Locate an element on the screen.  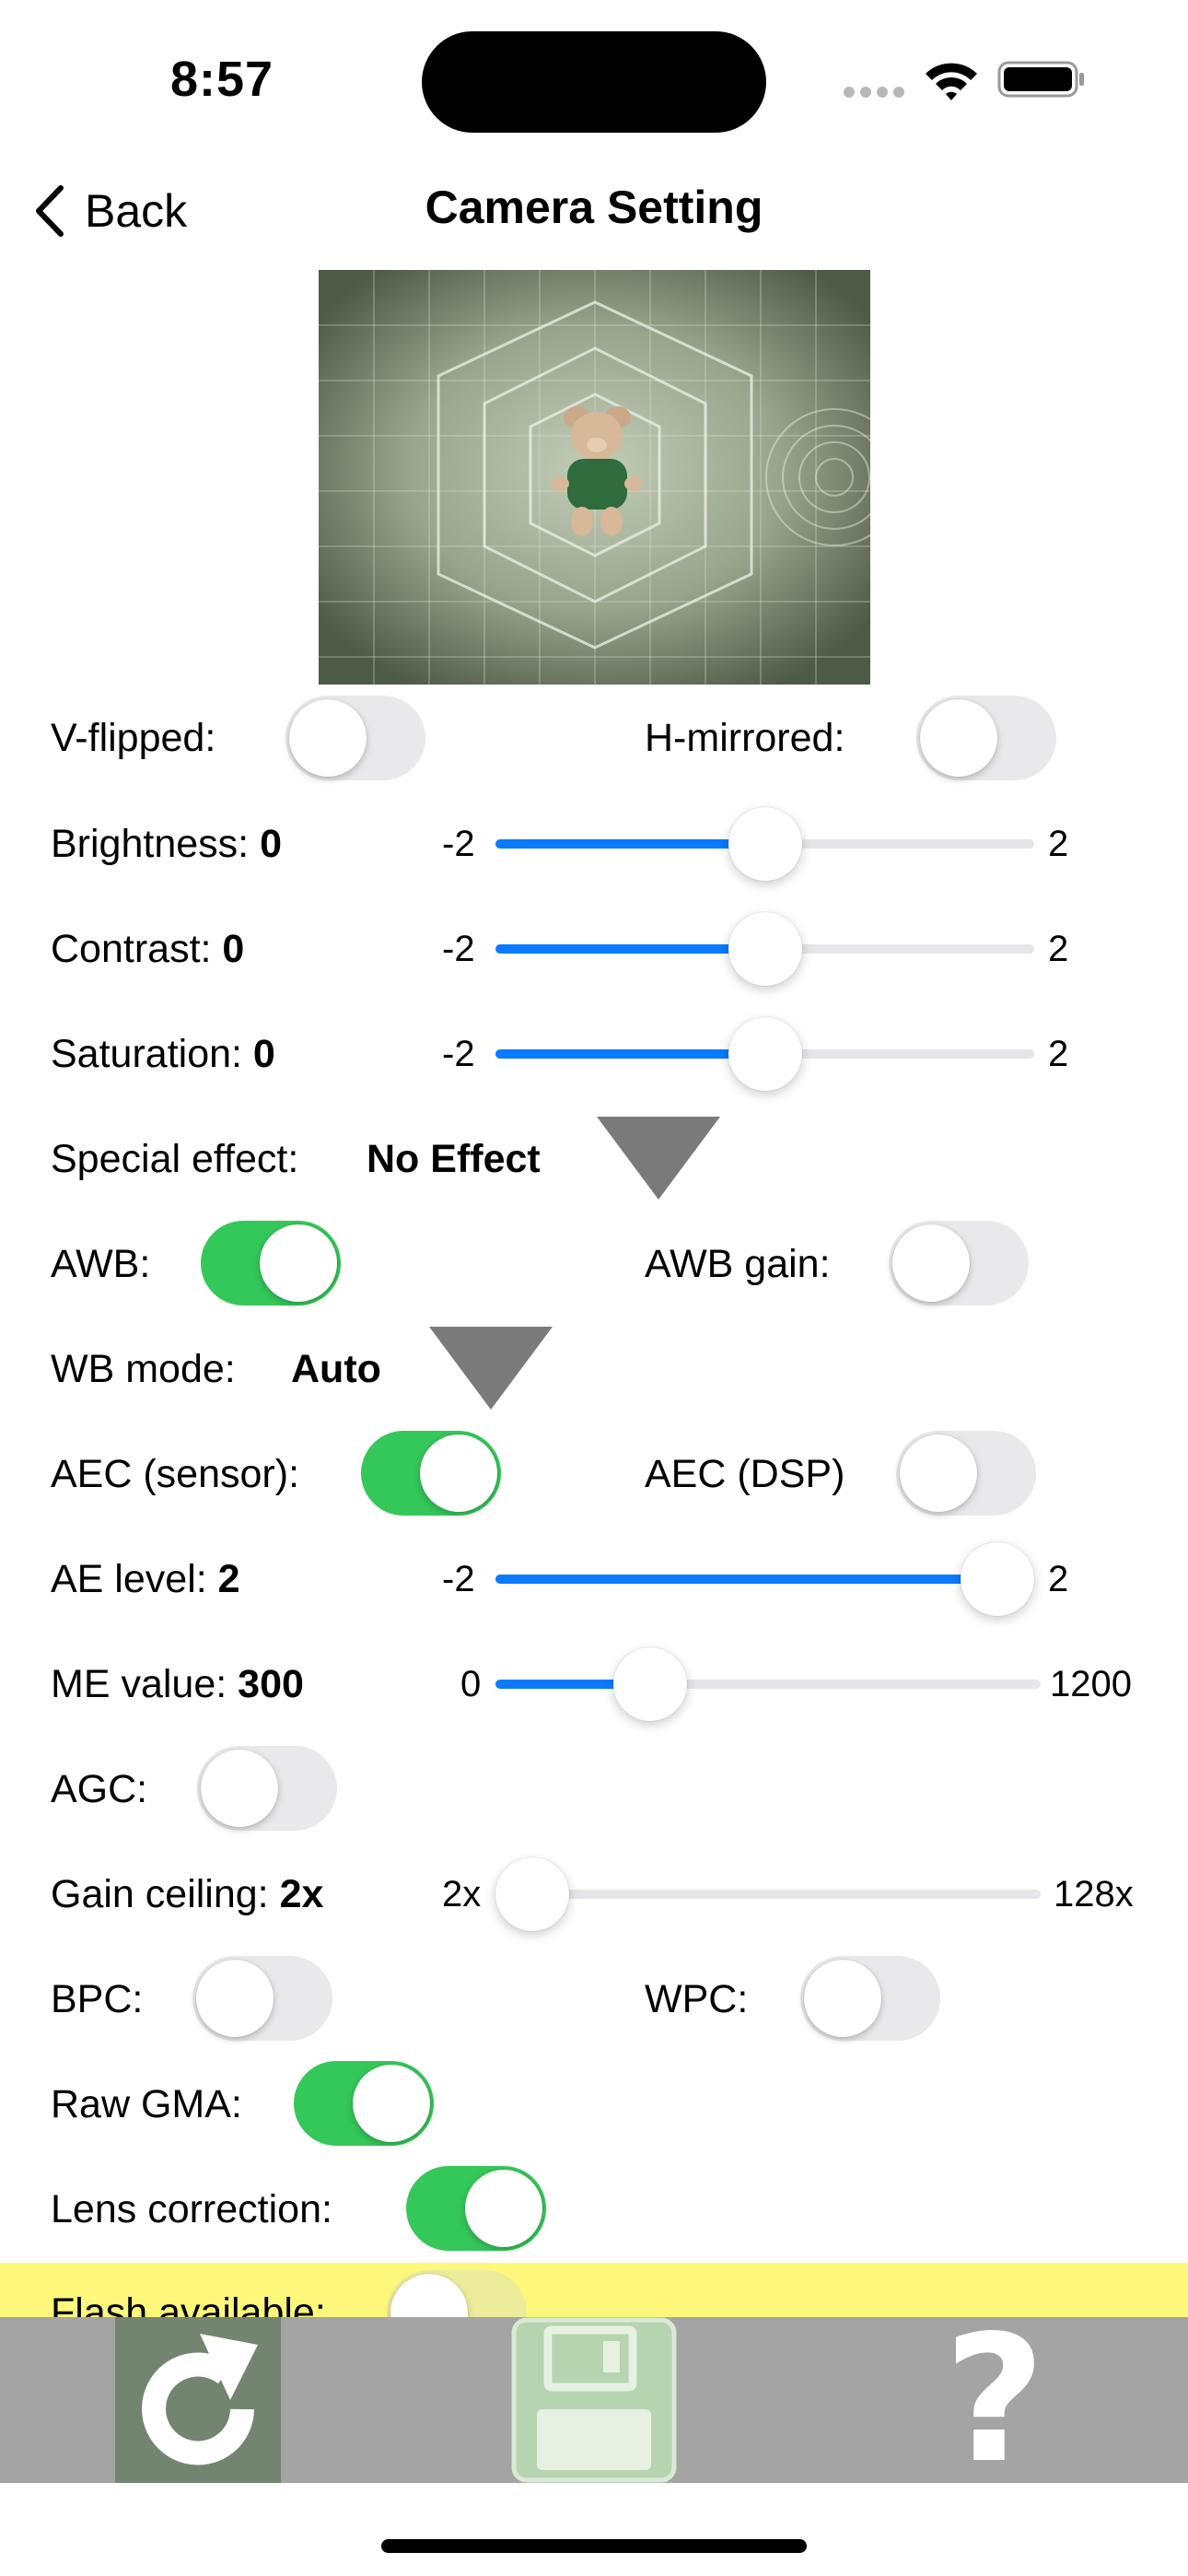
v-flipped-toggle is located at coordinates (355, 738).